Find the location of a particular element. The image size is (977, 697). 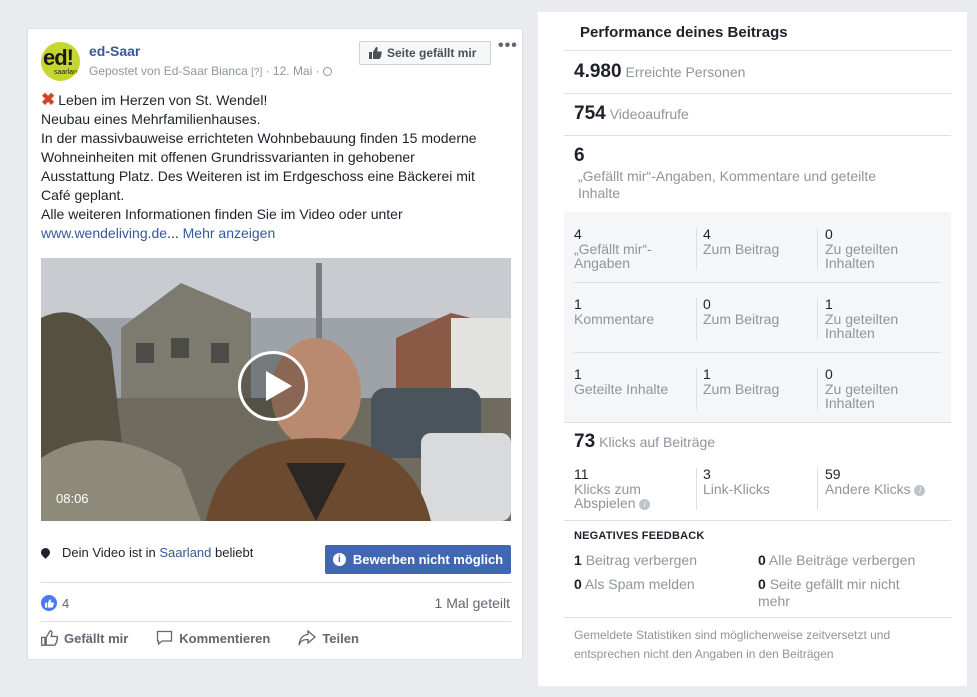

comments-total: 1 Kommentare is located at coordinates (614, 311).